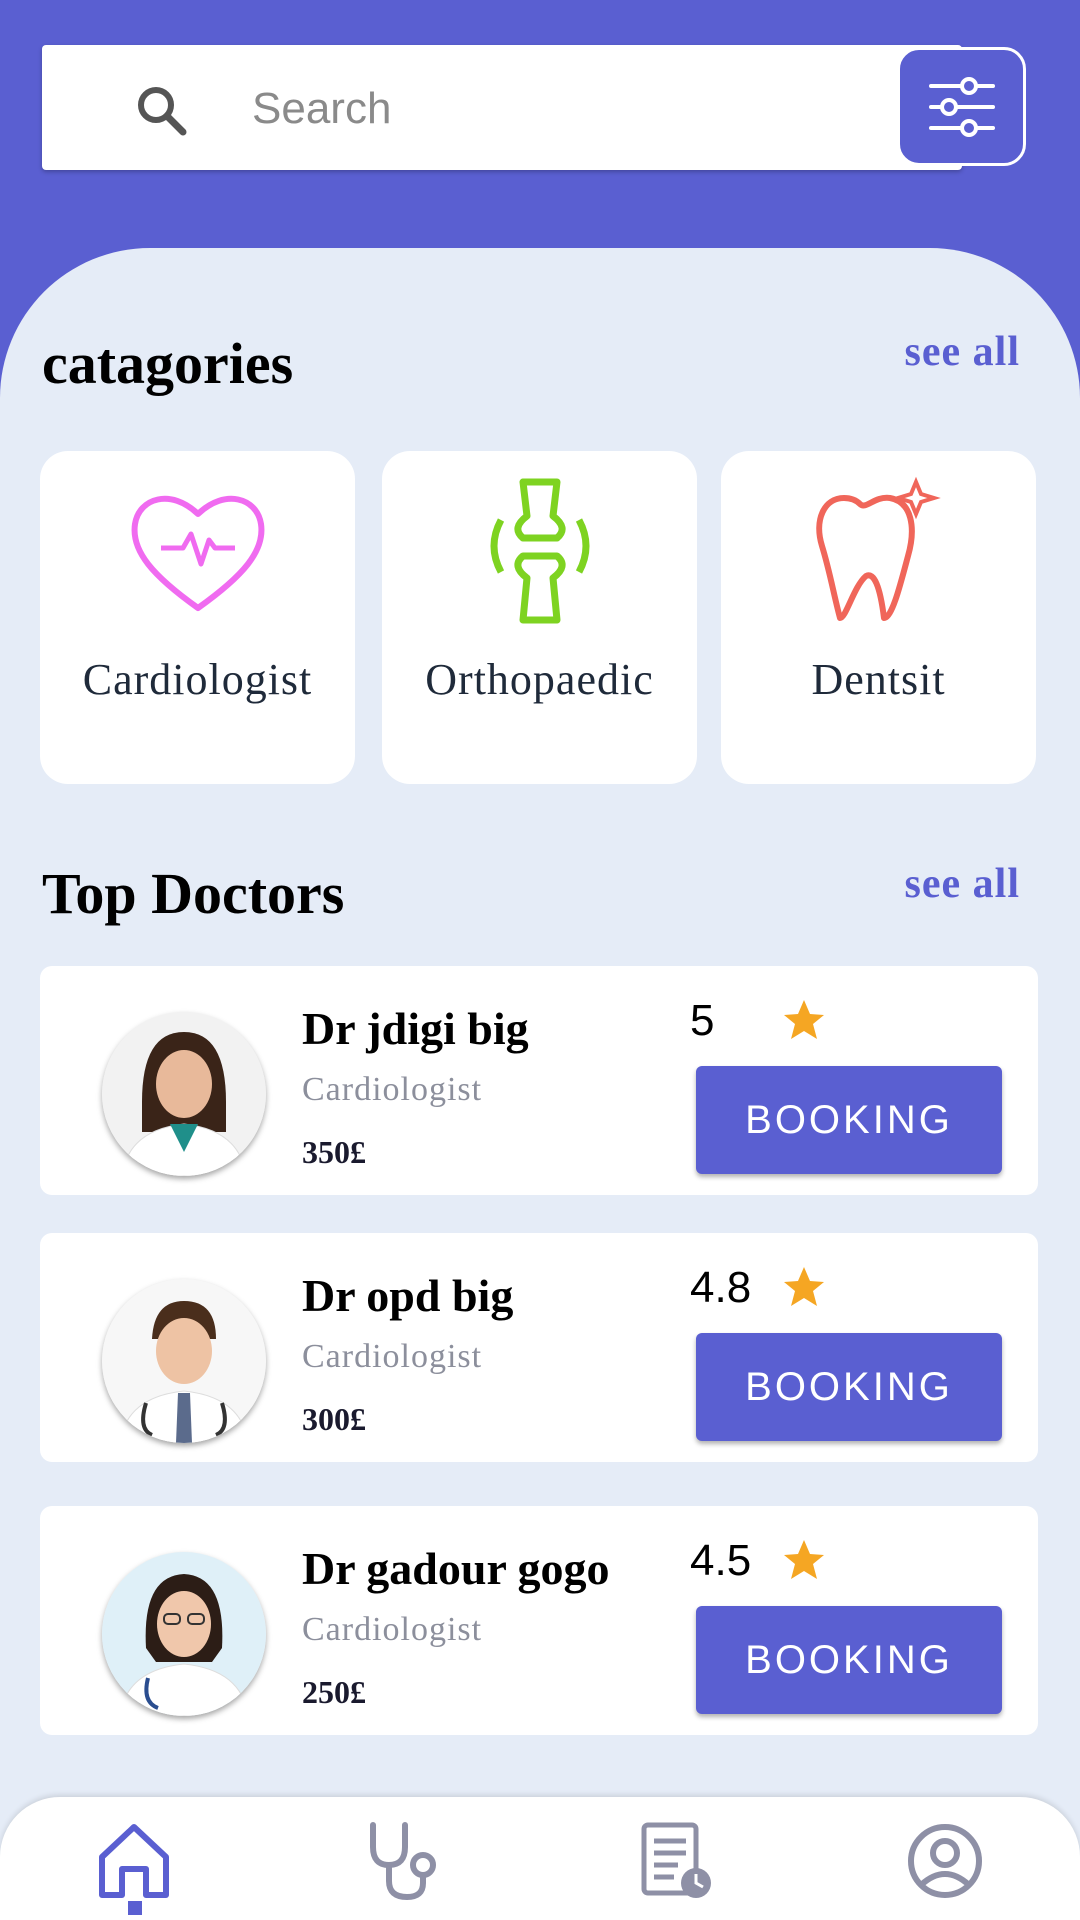  Describe the element at coordinates (334, 1152) in the screenshot. I see `doctor-price: 350£` at that location.